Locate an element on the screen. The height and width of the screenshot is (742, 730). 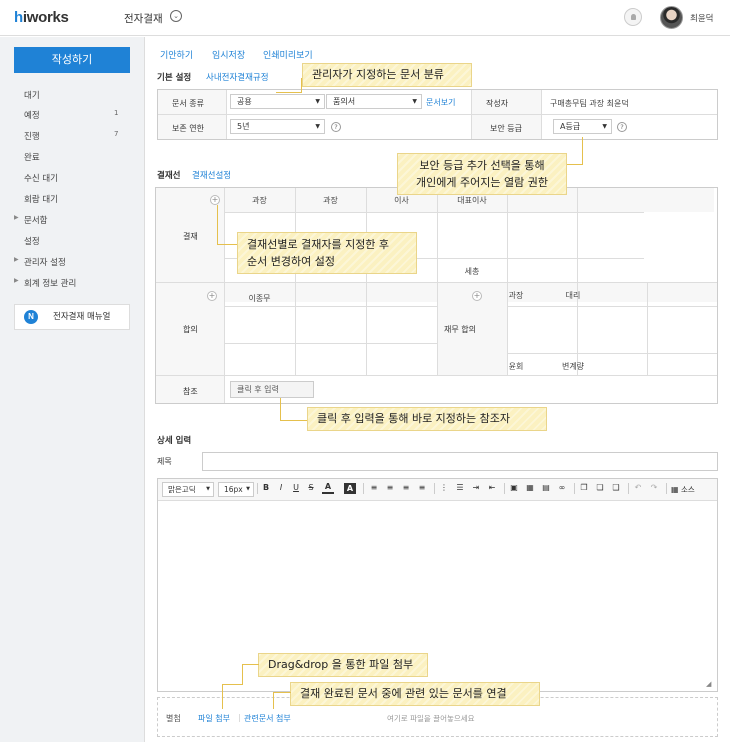
sidebar-item-document-box: ▶ 문서함 is located at coordinates (30, 220).